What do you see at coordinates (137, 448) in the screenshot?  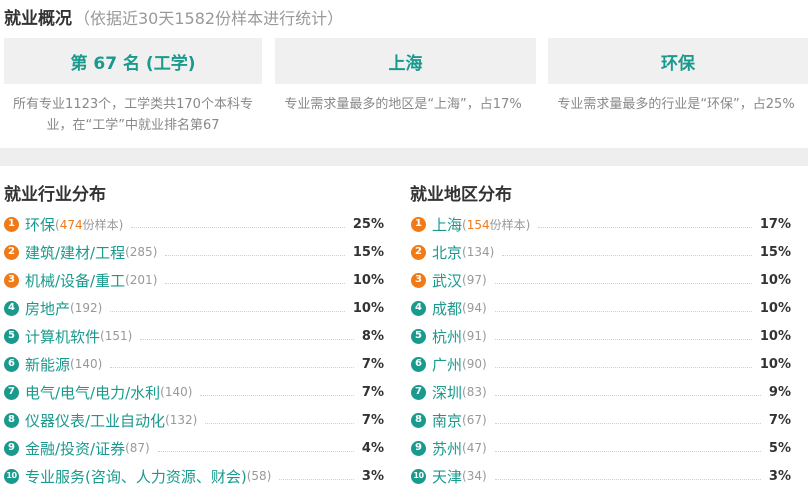 I see `sample-count: (87)` at bounding box center [137, 448].